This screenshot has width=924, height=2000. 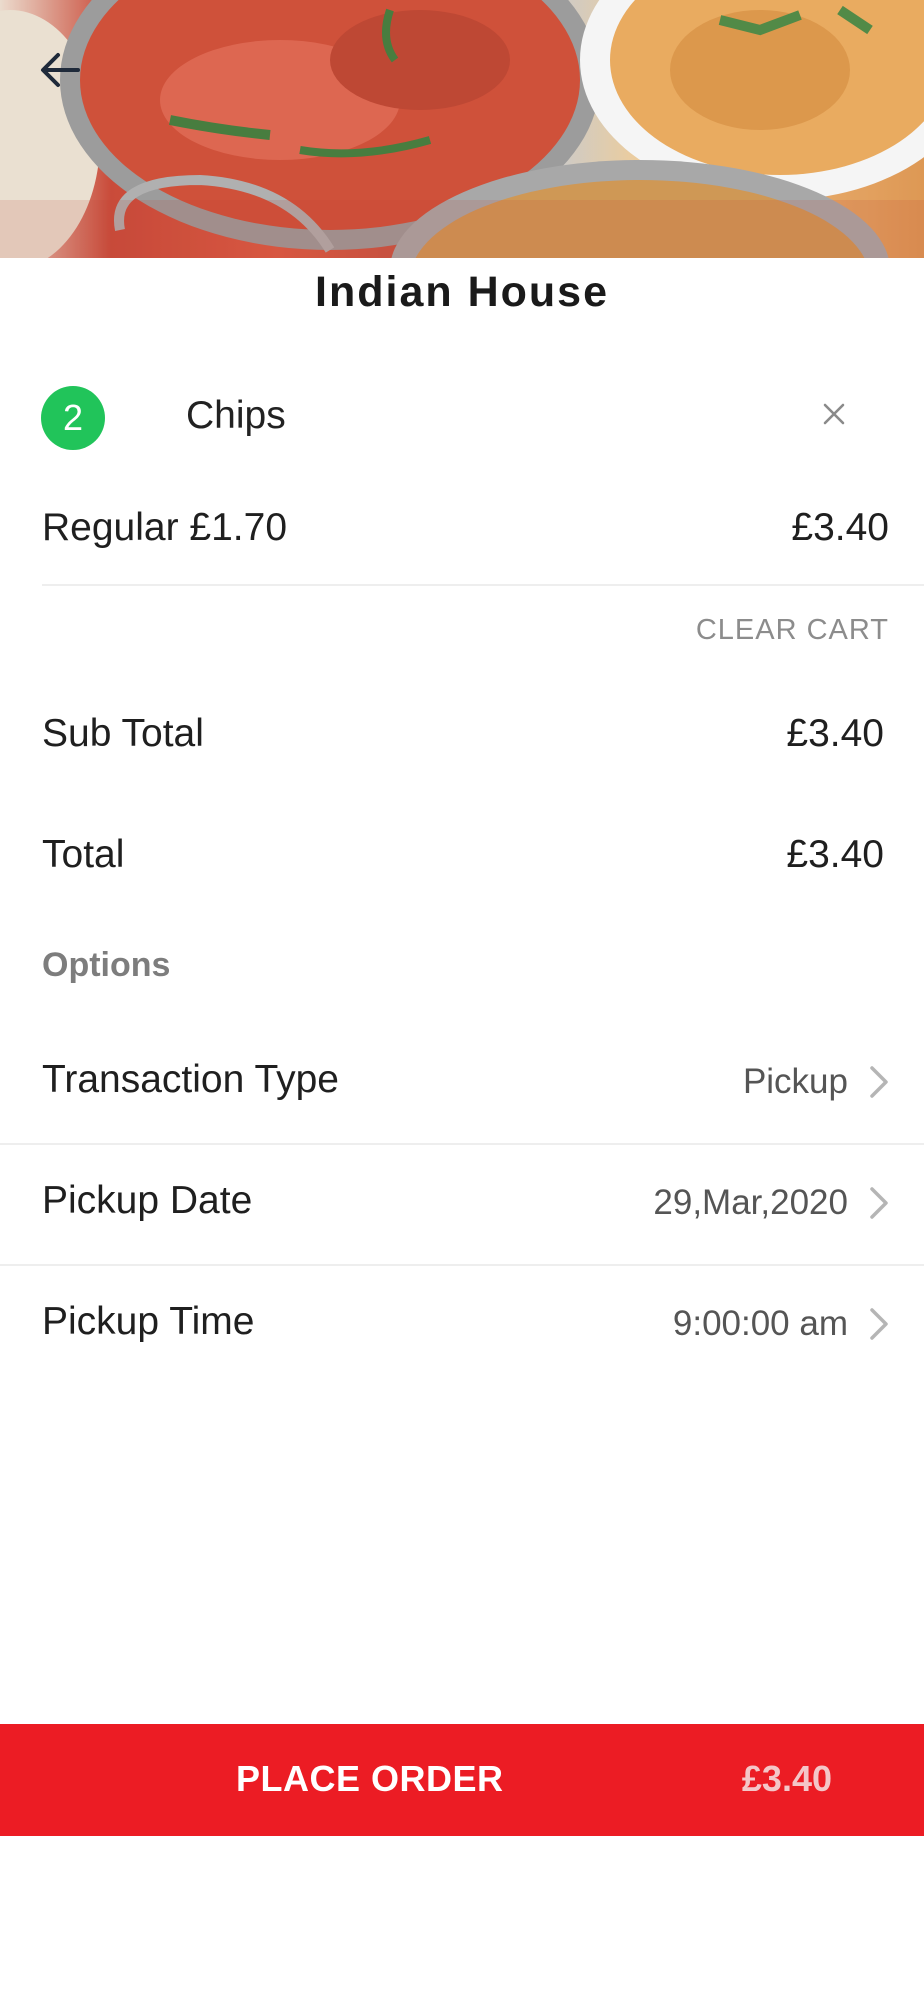 I want to click on remove-item-button, so click(x=834, y=414).